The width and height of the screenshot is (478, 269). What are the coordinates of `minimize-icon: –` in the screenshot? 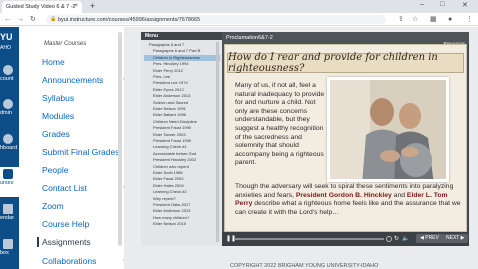 It's located at (422, 4).